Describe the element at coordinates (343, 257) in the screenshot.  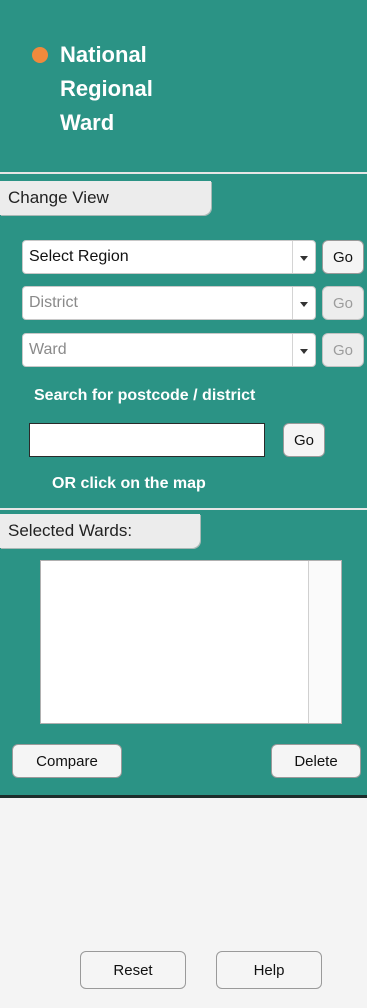
I see `region-go-button: Go` at that location.